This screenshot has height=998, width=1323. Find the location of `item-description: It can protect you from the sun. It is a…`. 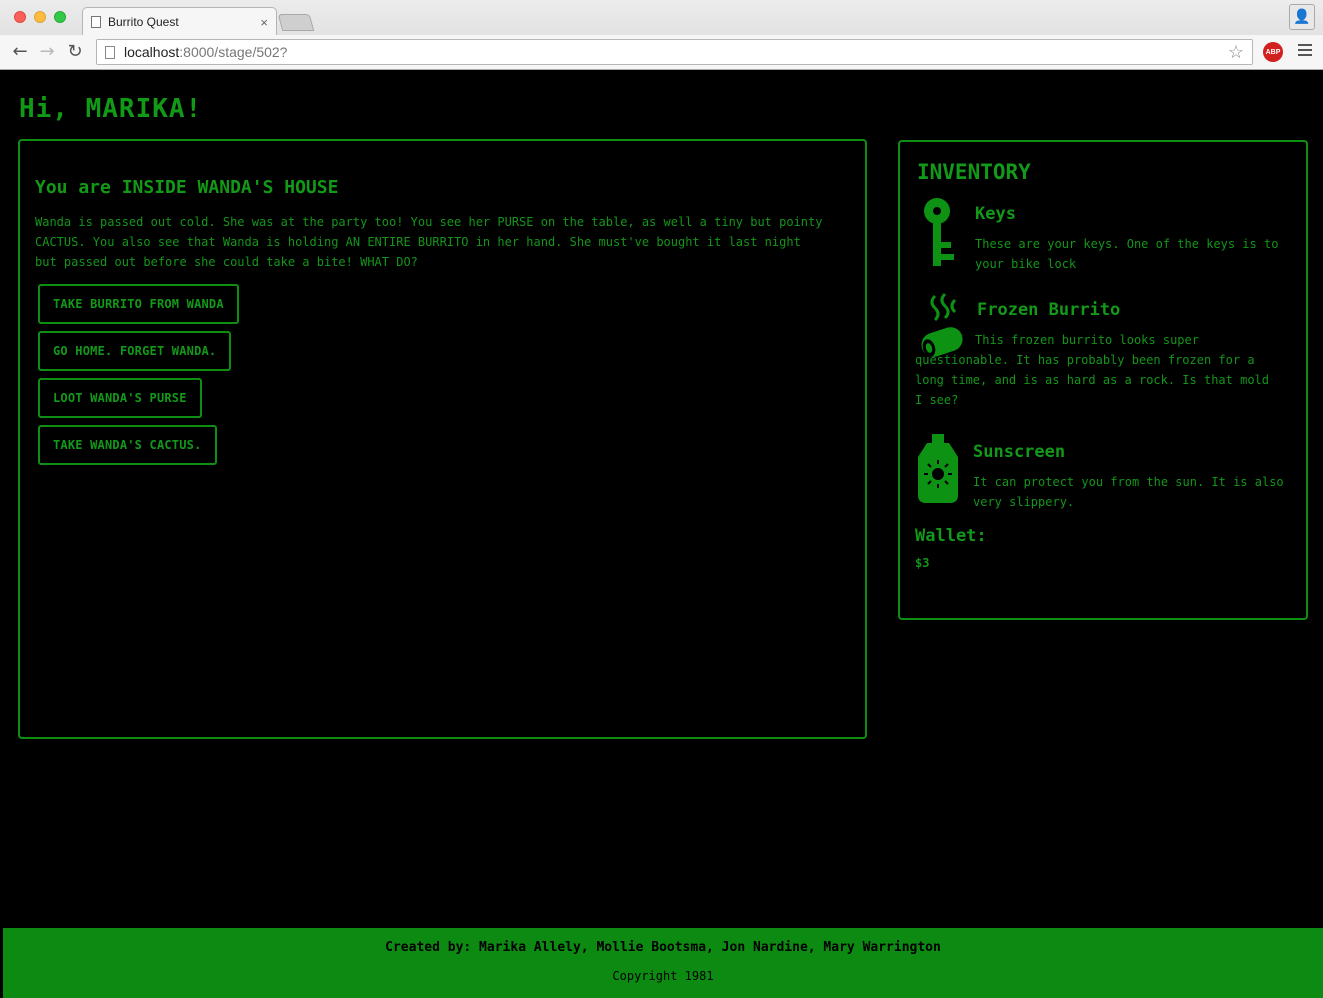

item-description: It can protect you from the sun. It is a… is located at coordinates (1128, 492).